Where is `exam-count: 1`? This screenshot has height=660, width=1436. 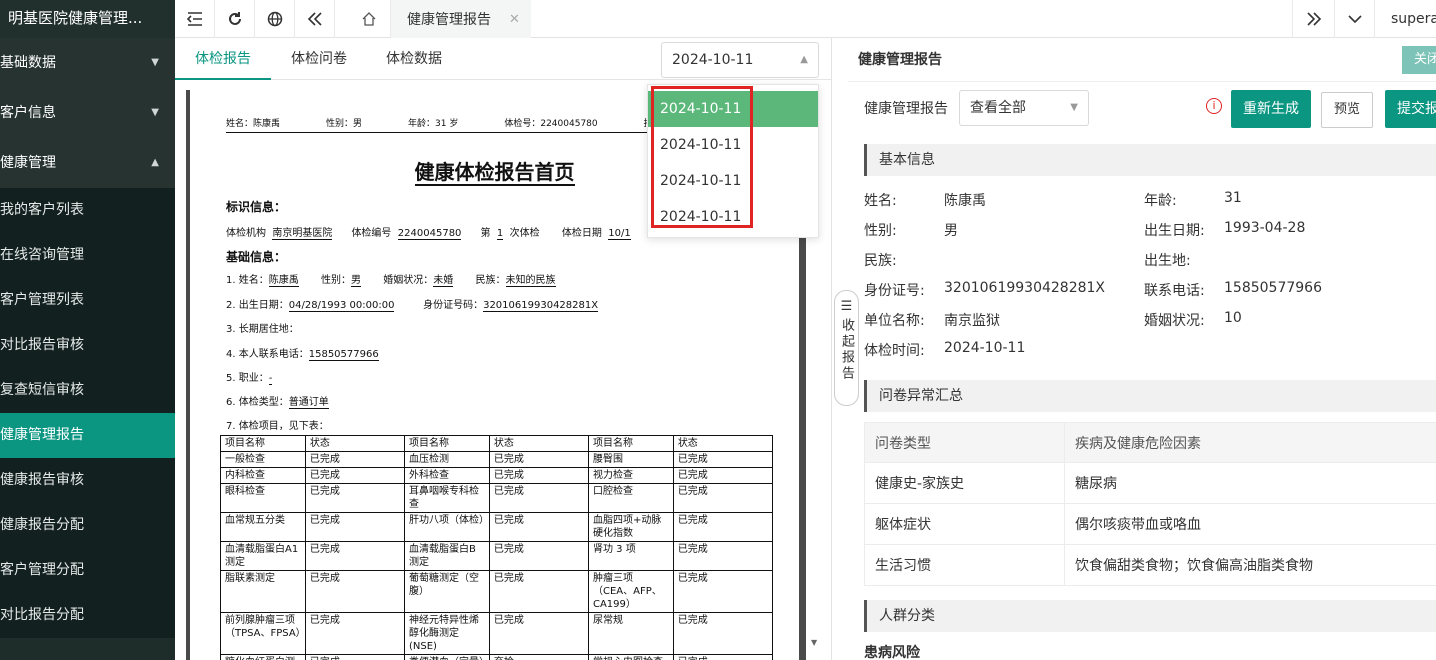
exam-count: 1 is located at coordinates (500, 234).